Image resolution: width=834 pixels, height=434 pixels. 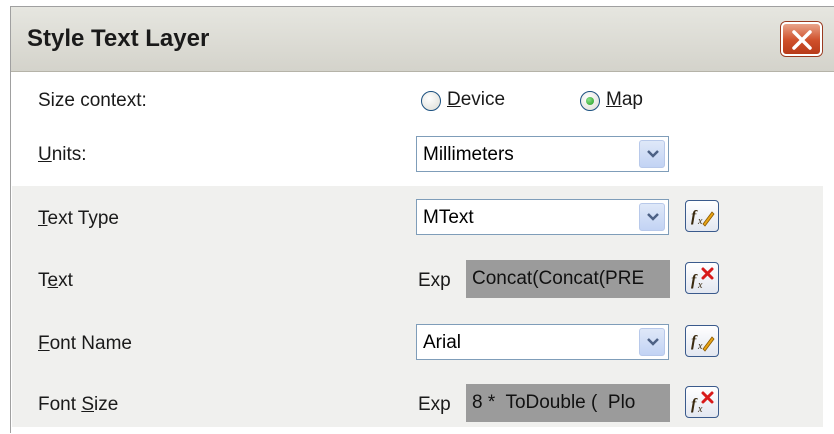 What do you see at coordinates (554, 402) in the screenshot?
I see `font-size-expression-value: 8 * ToDouble ( Plo` at bounding box center [554, 402].